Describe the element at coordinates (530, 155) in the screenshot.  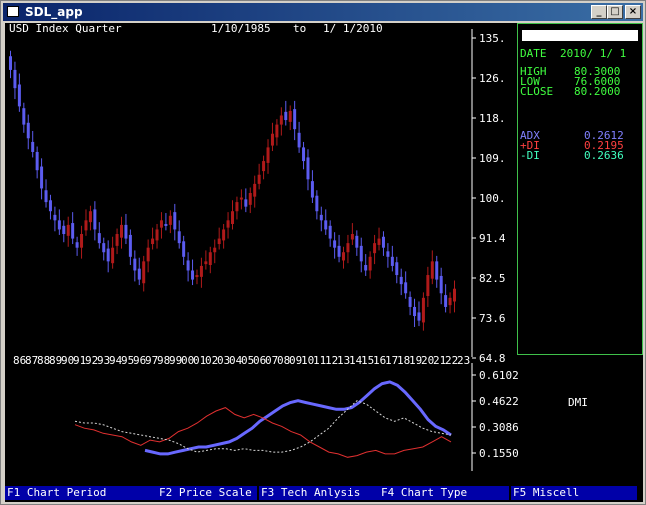
I see `mdi-label: -DI` at that location.